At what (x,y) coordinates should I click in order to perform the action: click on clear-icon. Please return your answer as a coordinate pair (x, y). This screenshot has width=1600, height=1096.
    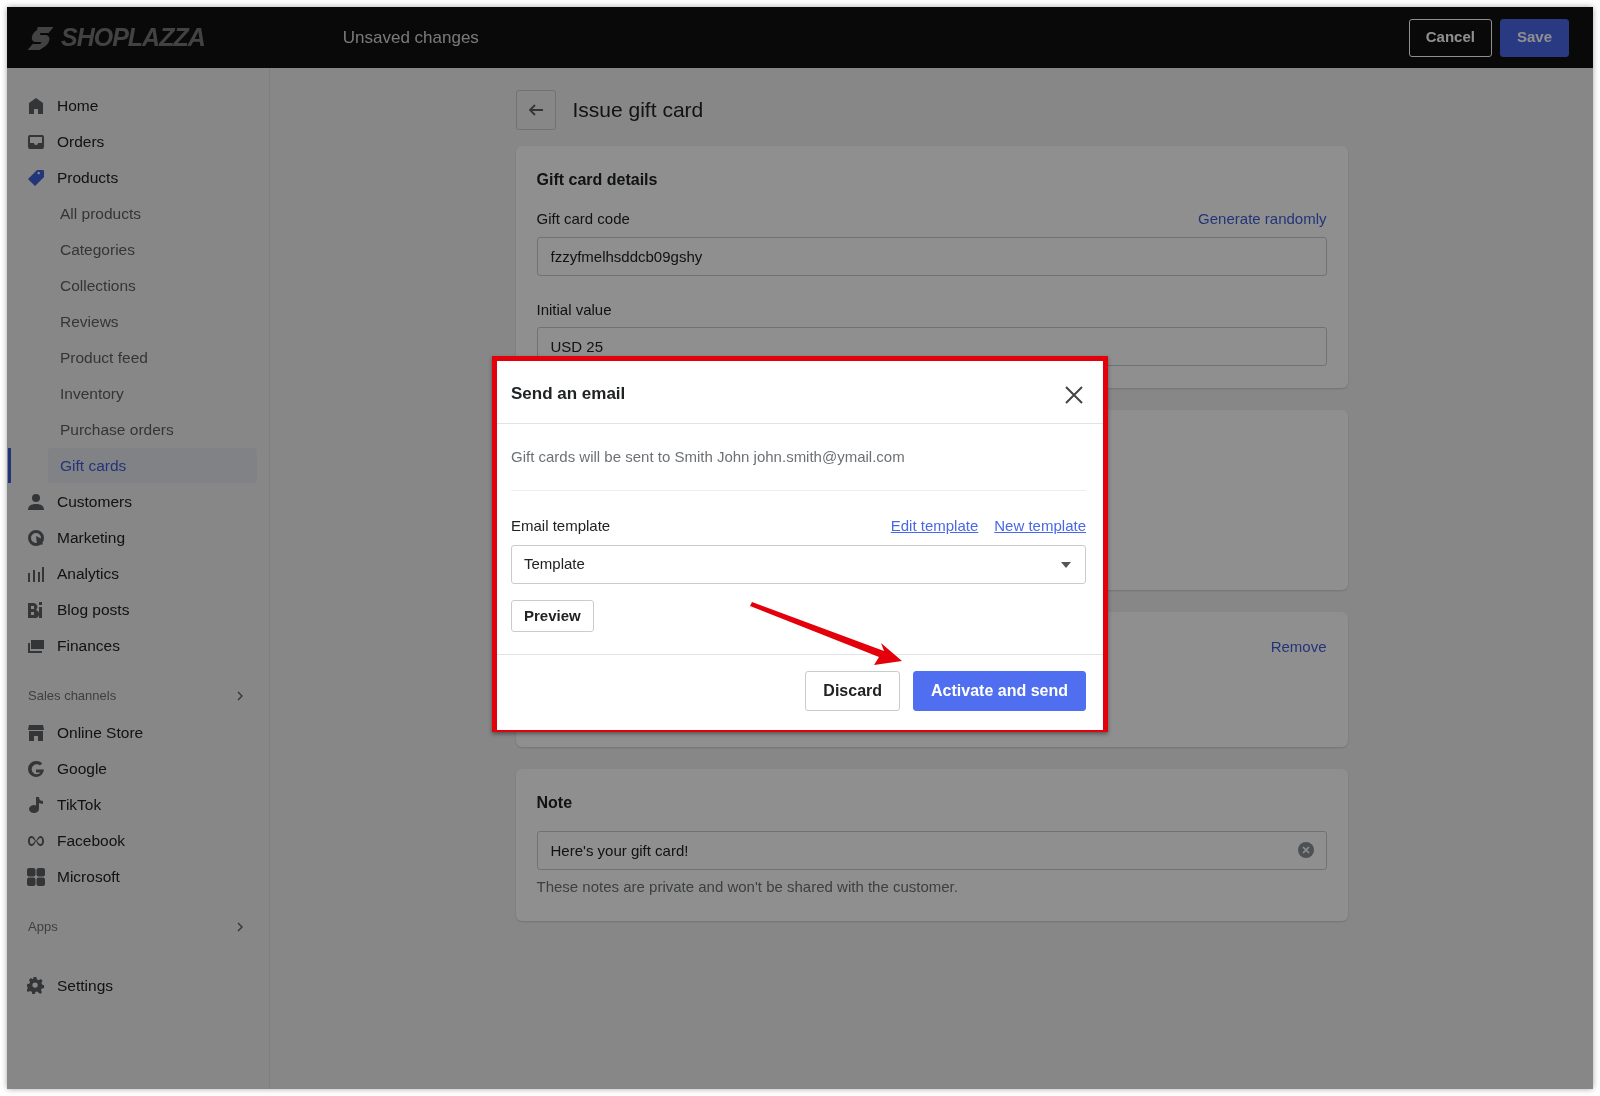
    Looking at the image, I should click on (1305, 850).